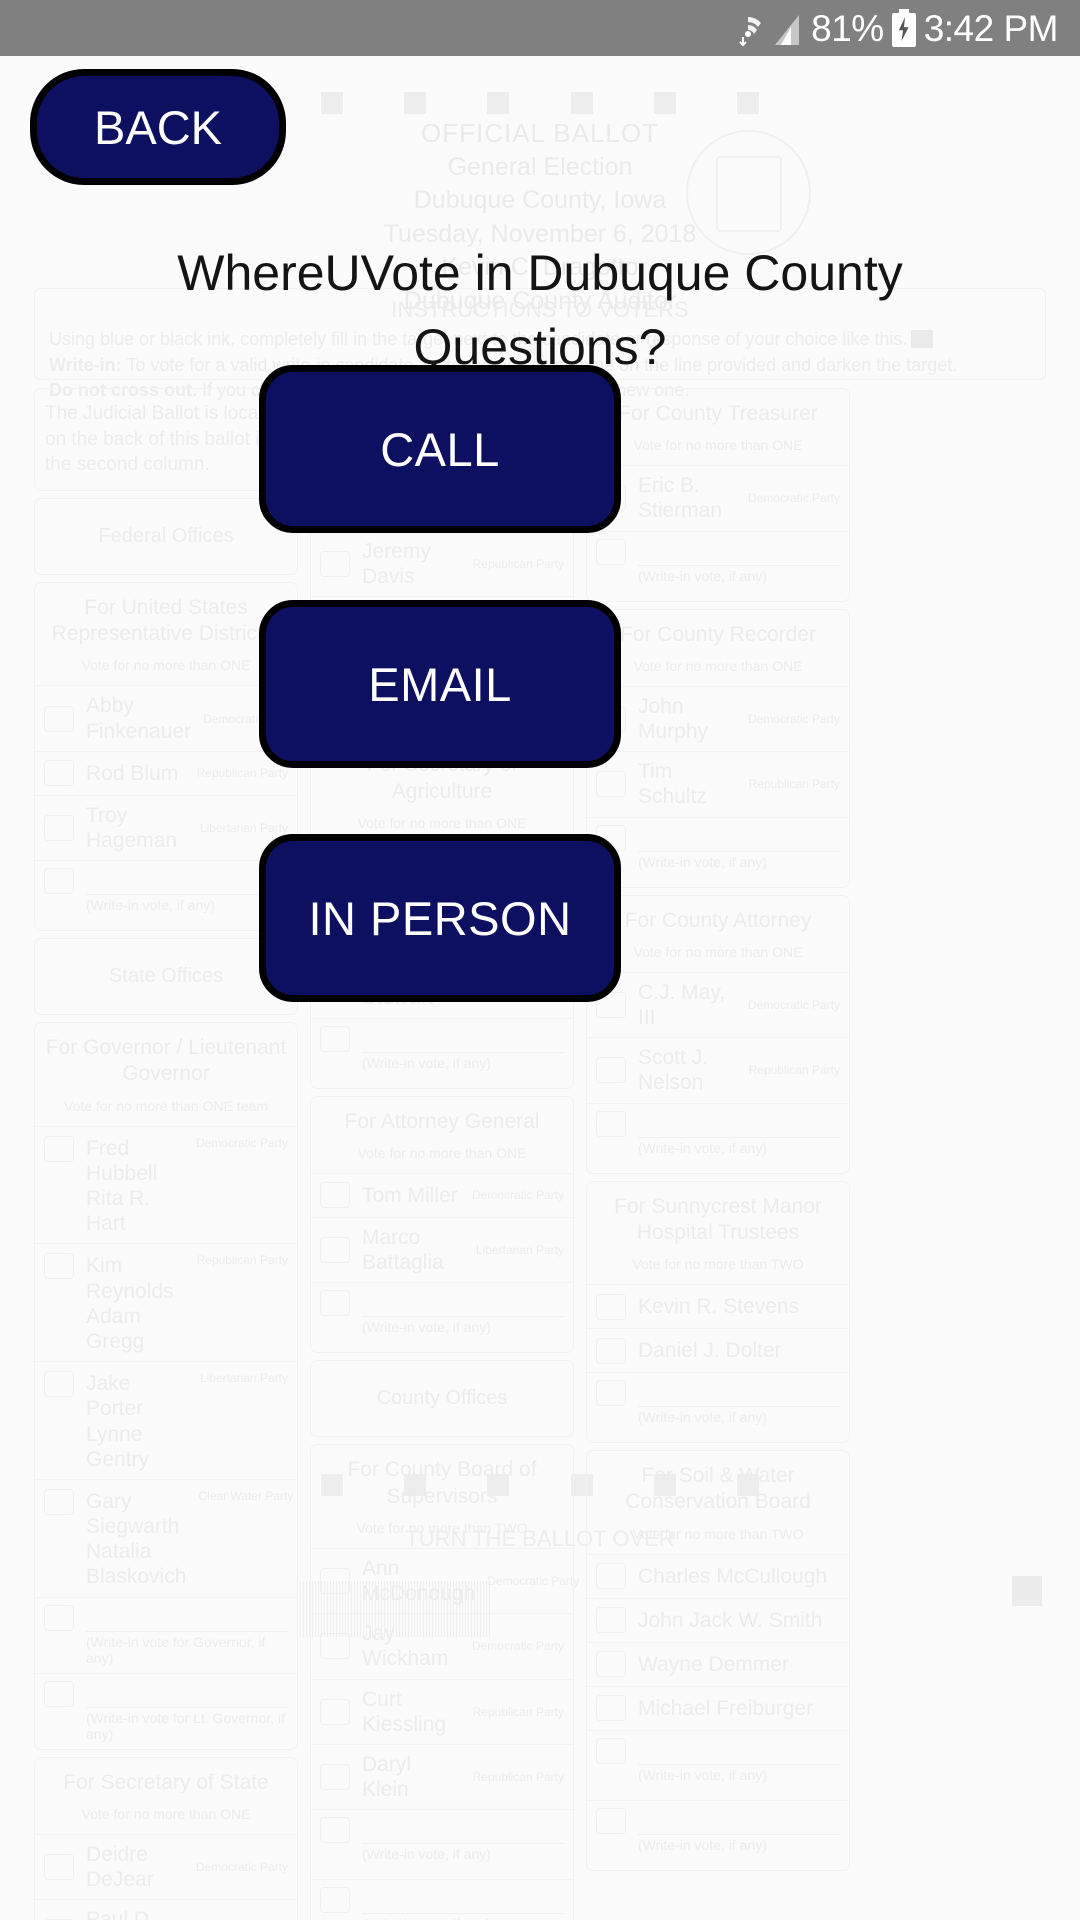 The width and height of the screenshot is (1080, 1920). Describe the element at coordinates (787, 28) in the screenshot. I see `cellular-signal-icon` at that location.